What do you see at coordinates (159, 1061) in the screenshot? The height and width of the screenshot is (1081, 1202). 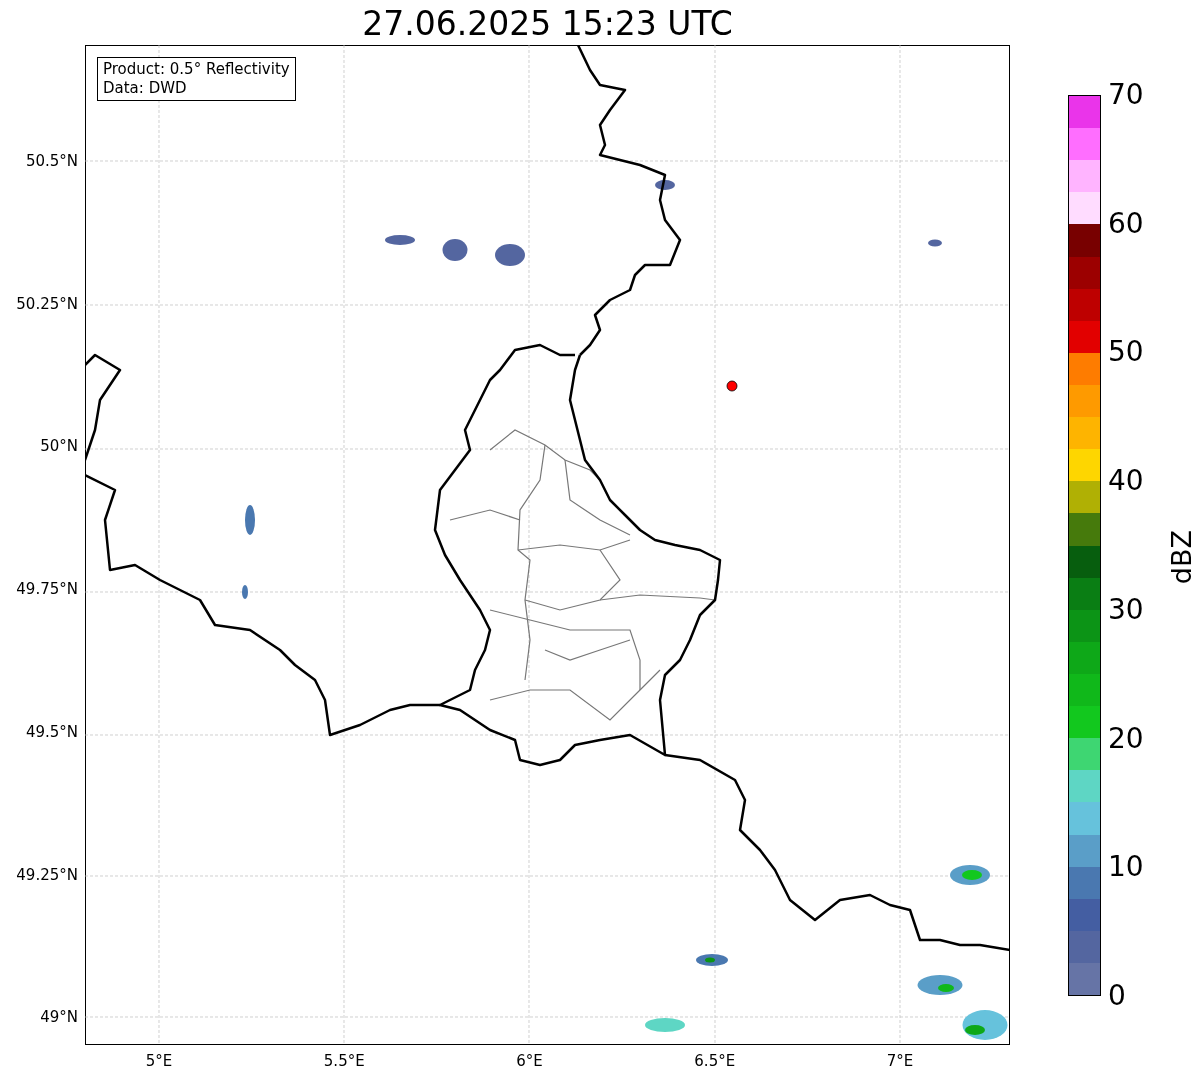 I see `x-tick-label: 5°E` at bounding box center [159, 1061].